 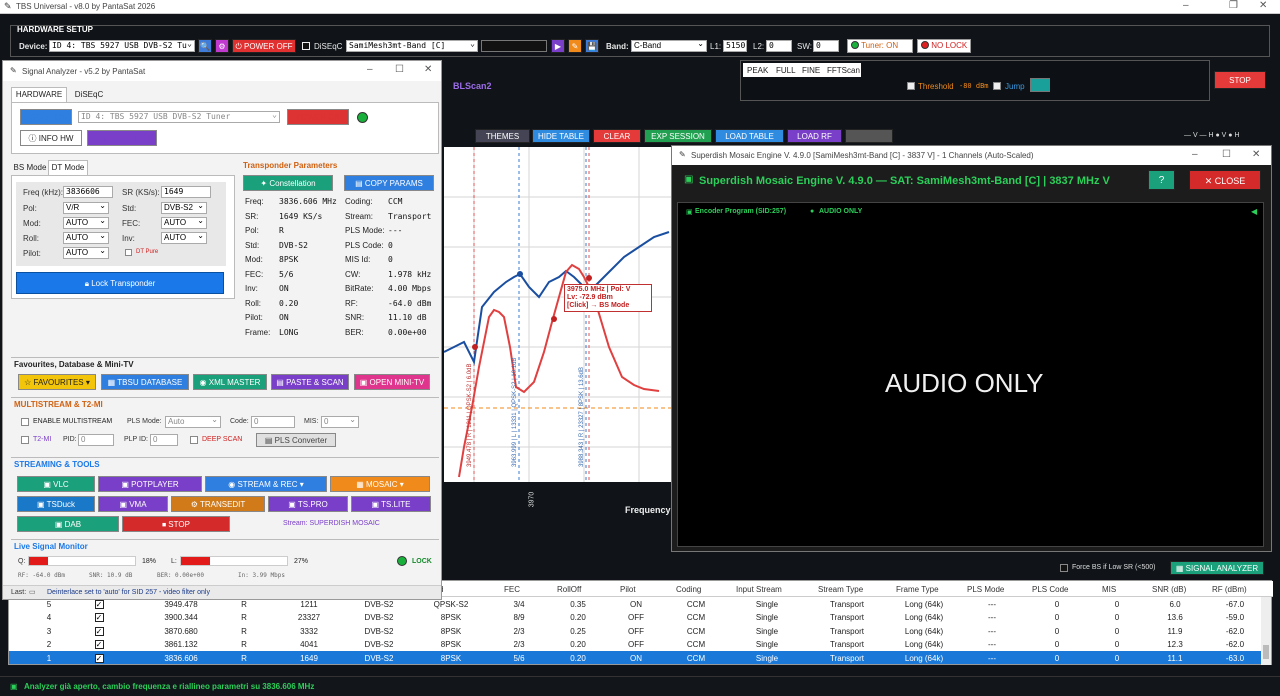 I want to click on th-input-stream: Input Stream, so click(x=759, y=589).